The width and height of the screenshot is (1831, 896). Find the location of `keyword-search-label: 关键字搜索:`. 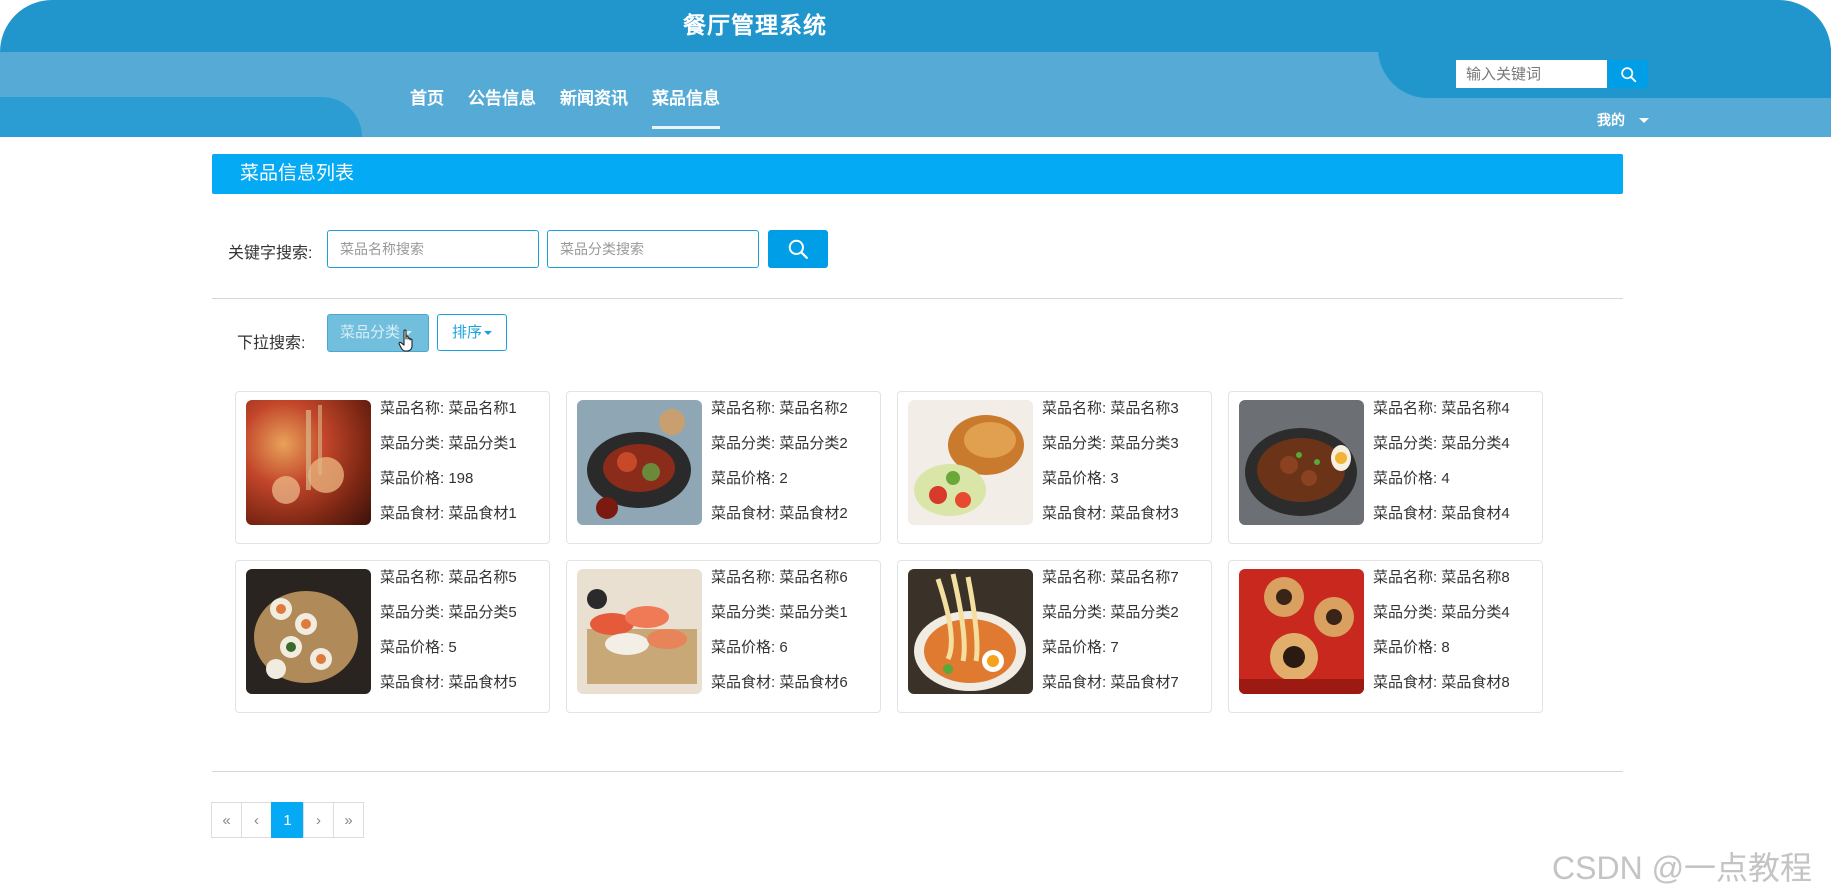

keyword-search-label: 关键字搜索: is located at coordinates (270, 253).